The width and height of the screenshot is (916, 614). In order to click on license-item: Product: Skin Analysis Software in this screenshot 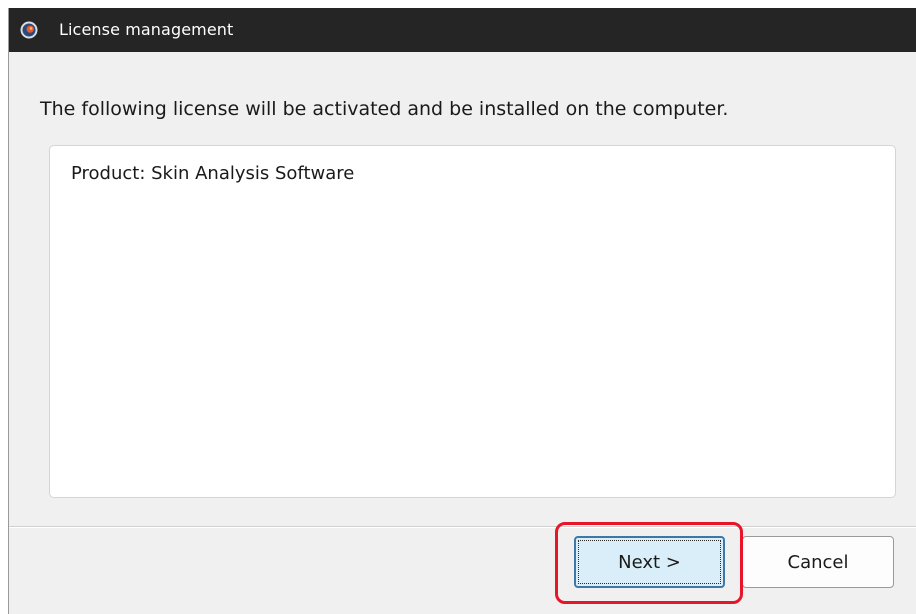, I will do `click(213, 173)`.